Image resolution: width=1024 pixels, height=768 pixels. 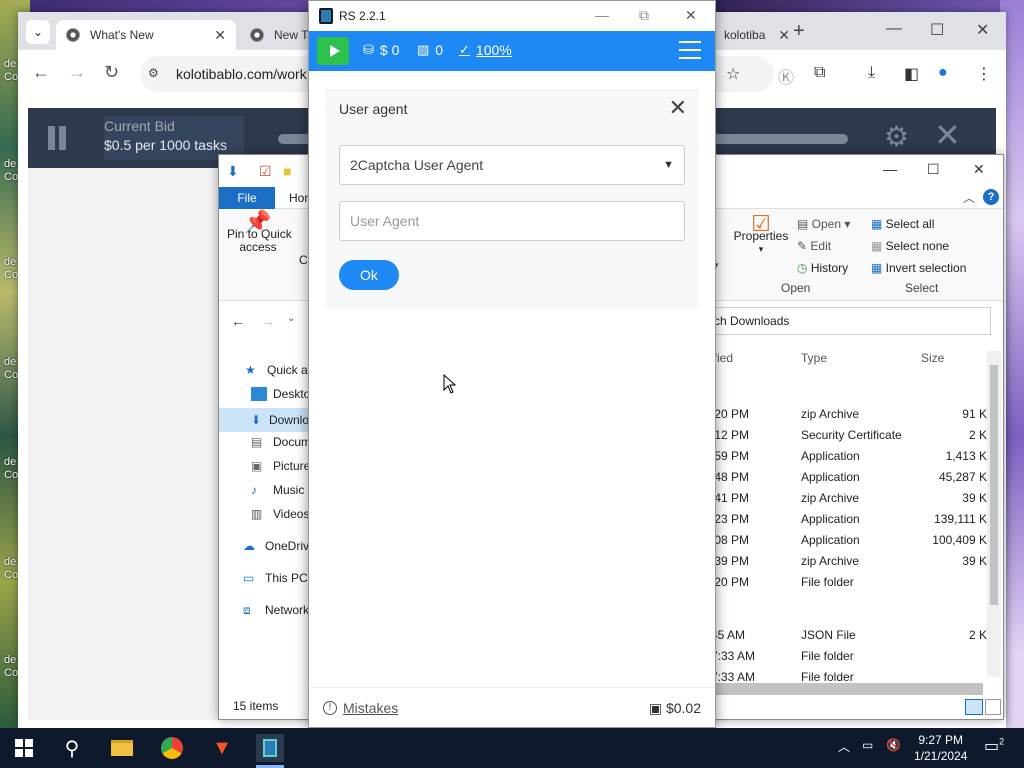 What do you see at coordinates (270, 748) in the screenshot?
I see `rs-app-taskbar-icon` at bounding box center [270, 748].